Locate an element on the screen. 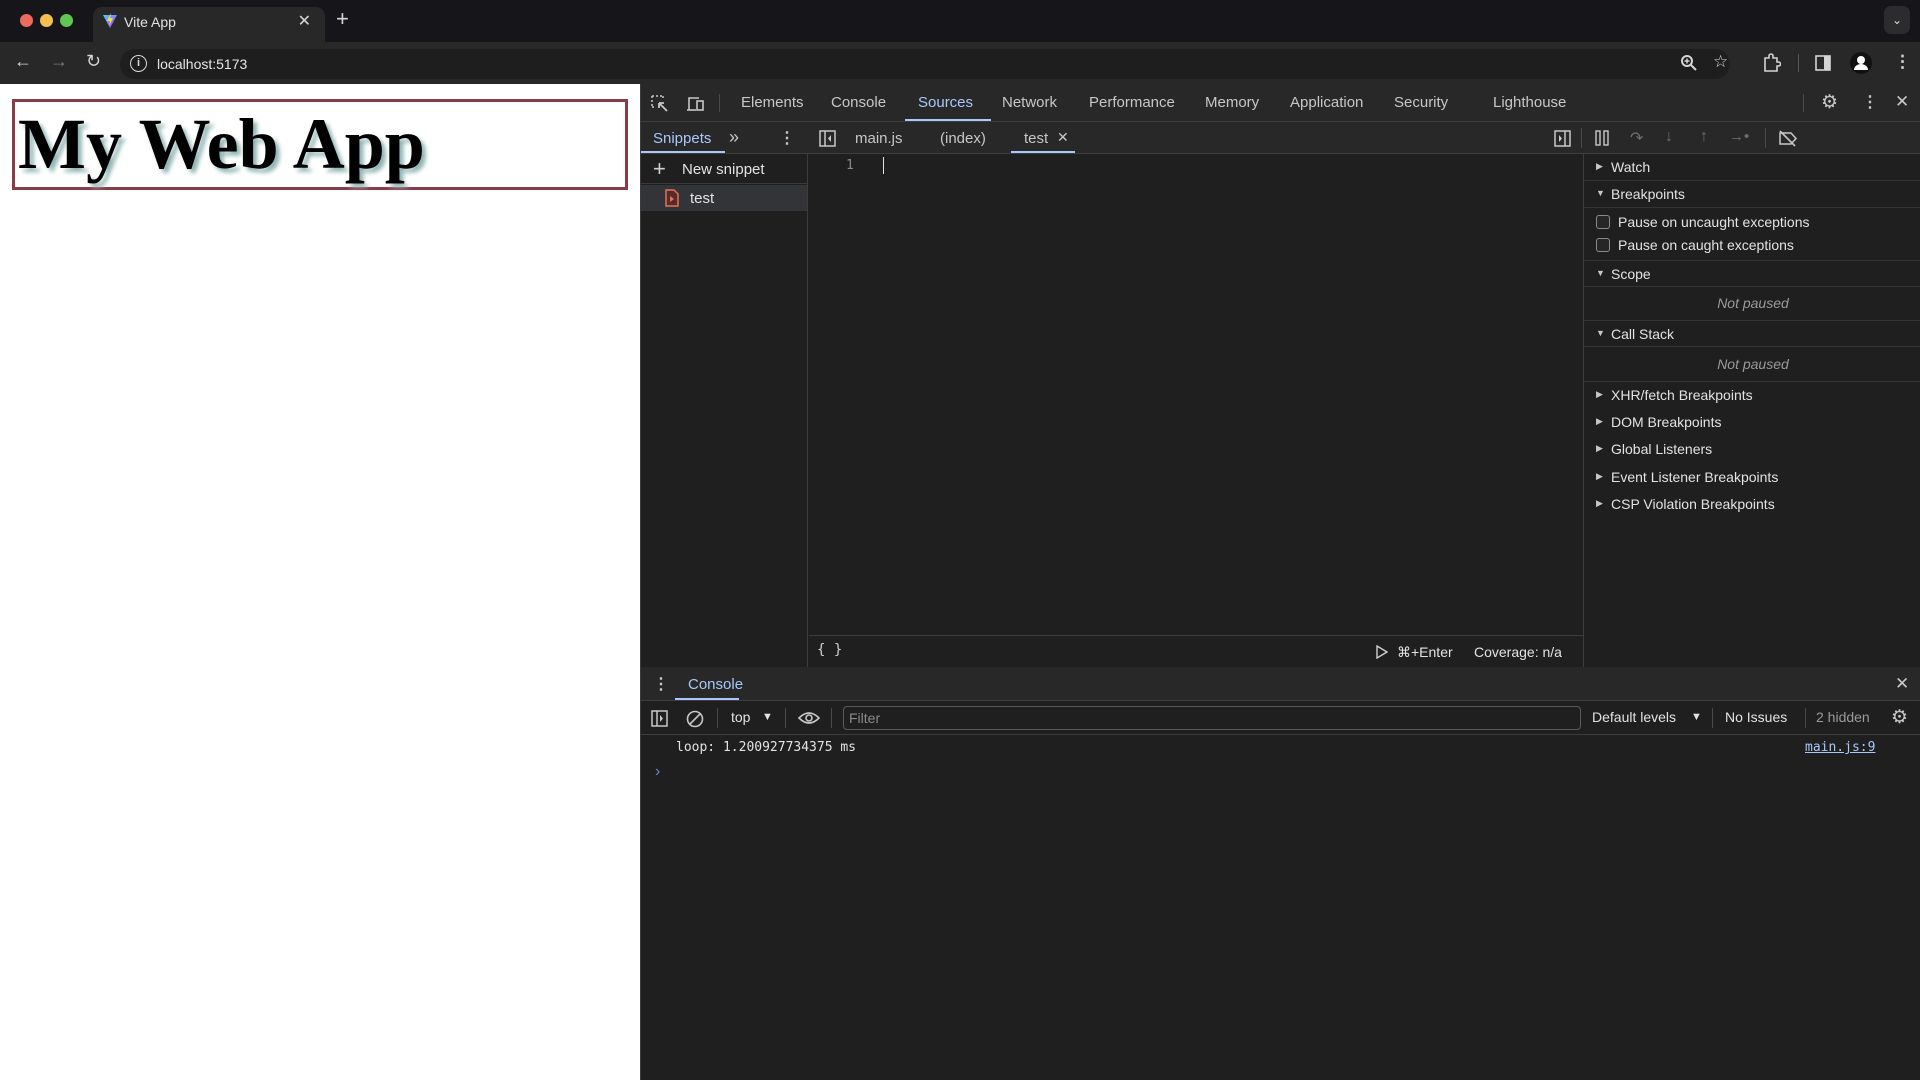 This screenshot has width=1920, height=1080. step-out-icon: ↑ is located at coordinates (1704, 137).